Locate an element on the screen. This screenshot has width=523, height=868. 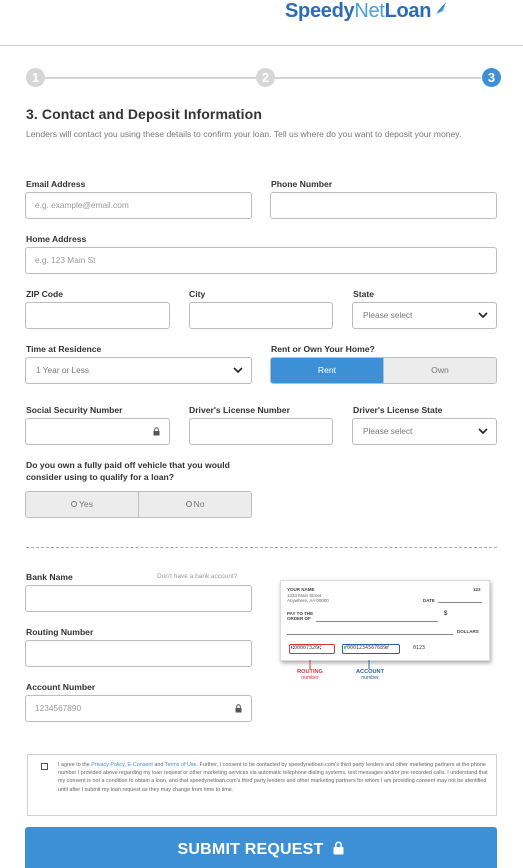
step-3-indicator: 3 is located at coordinates (491, 77).